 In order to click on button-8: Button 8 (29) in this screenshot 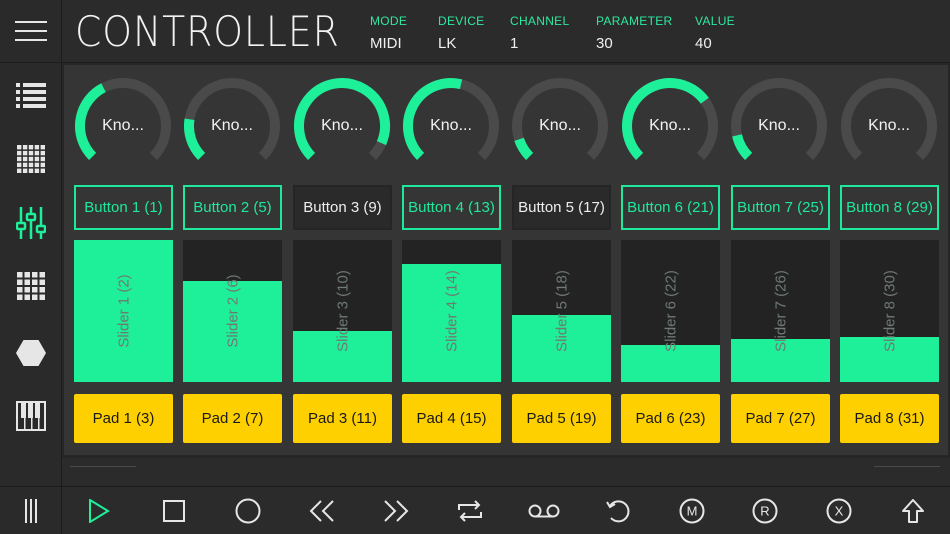, I will do `click(889, 207)`.